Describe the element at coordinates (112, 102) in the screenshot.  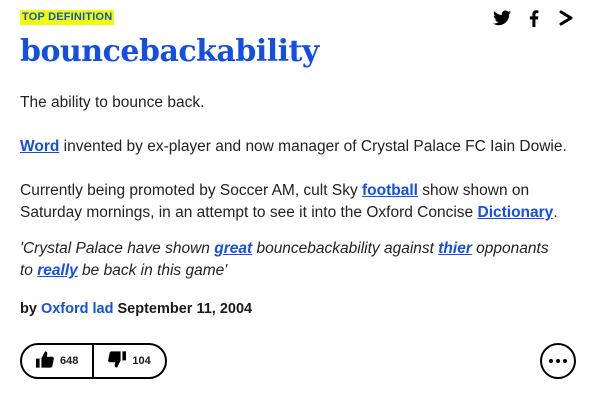
I see `meaning-paragraph-1: The ability to bounce back.` at that location.